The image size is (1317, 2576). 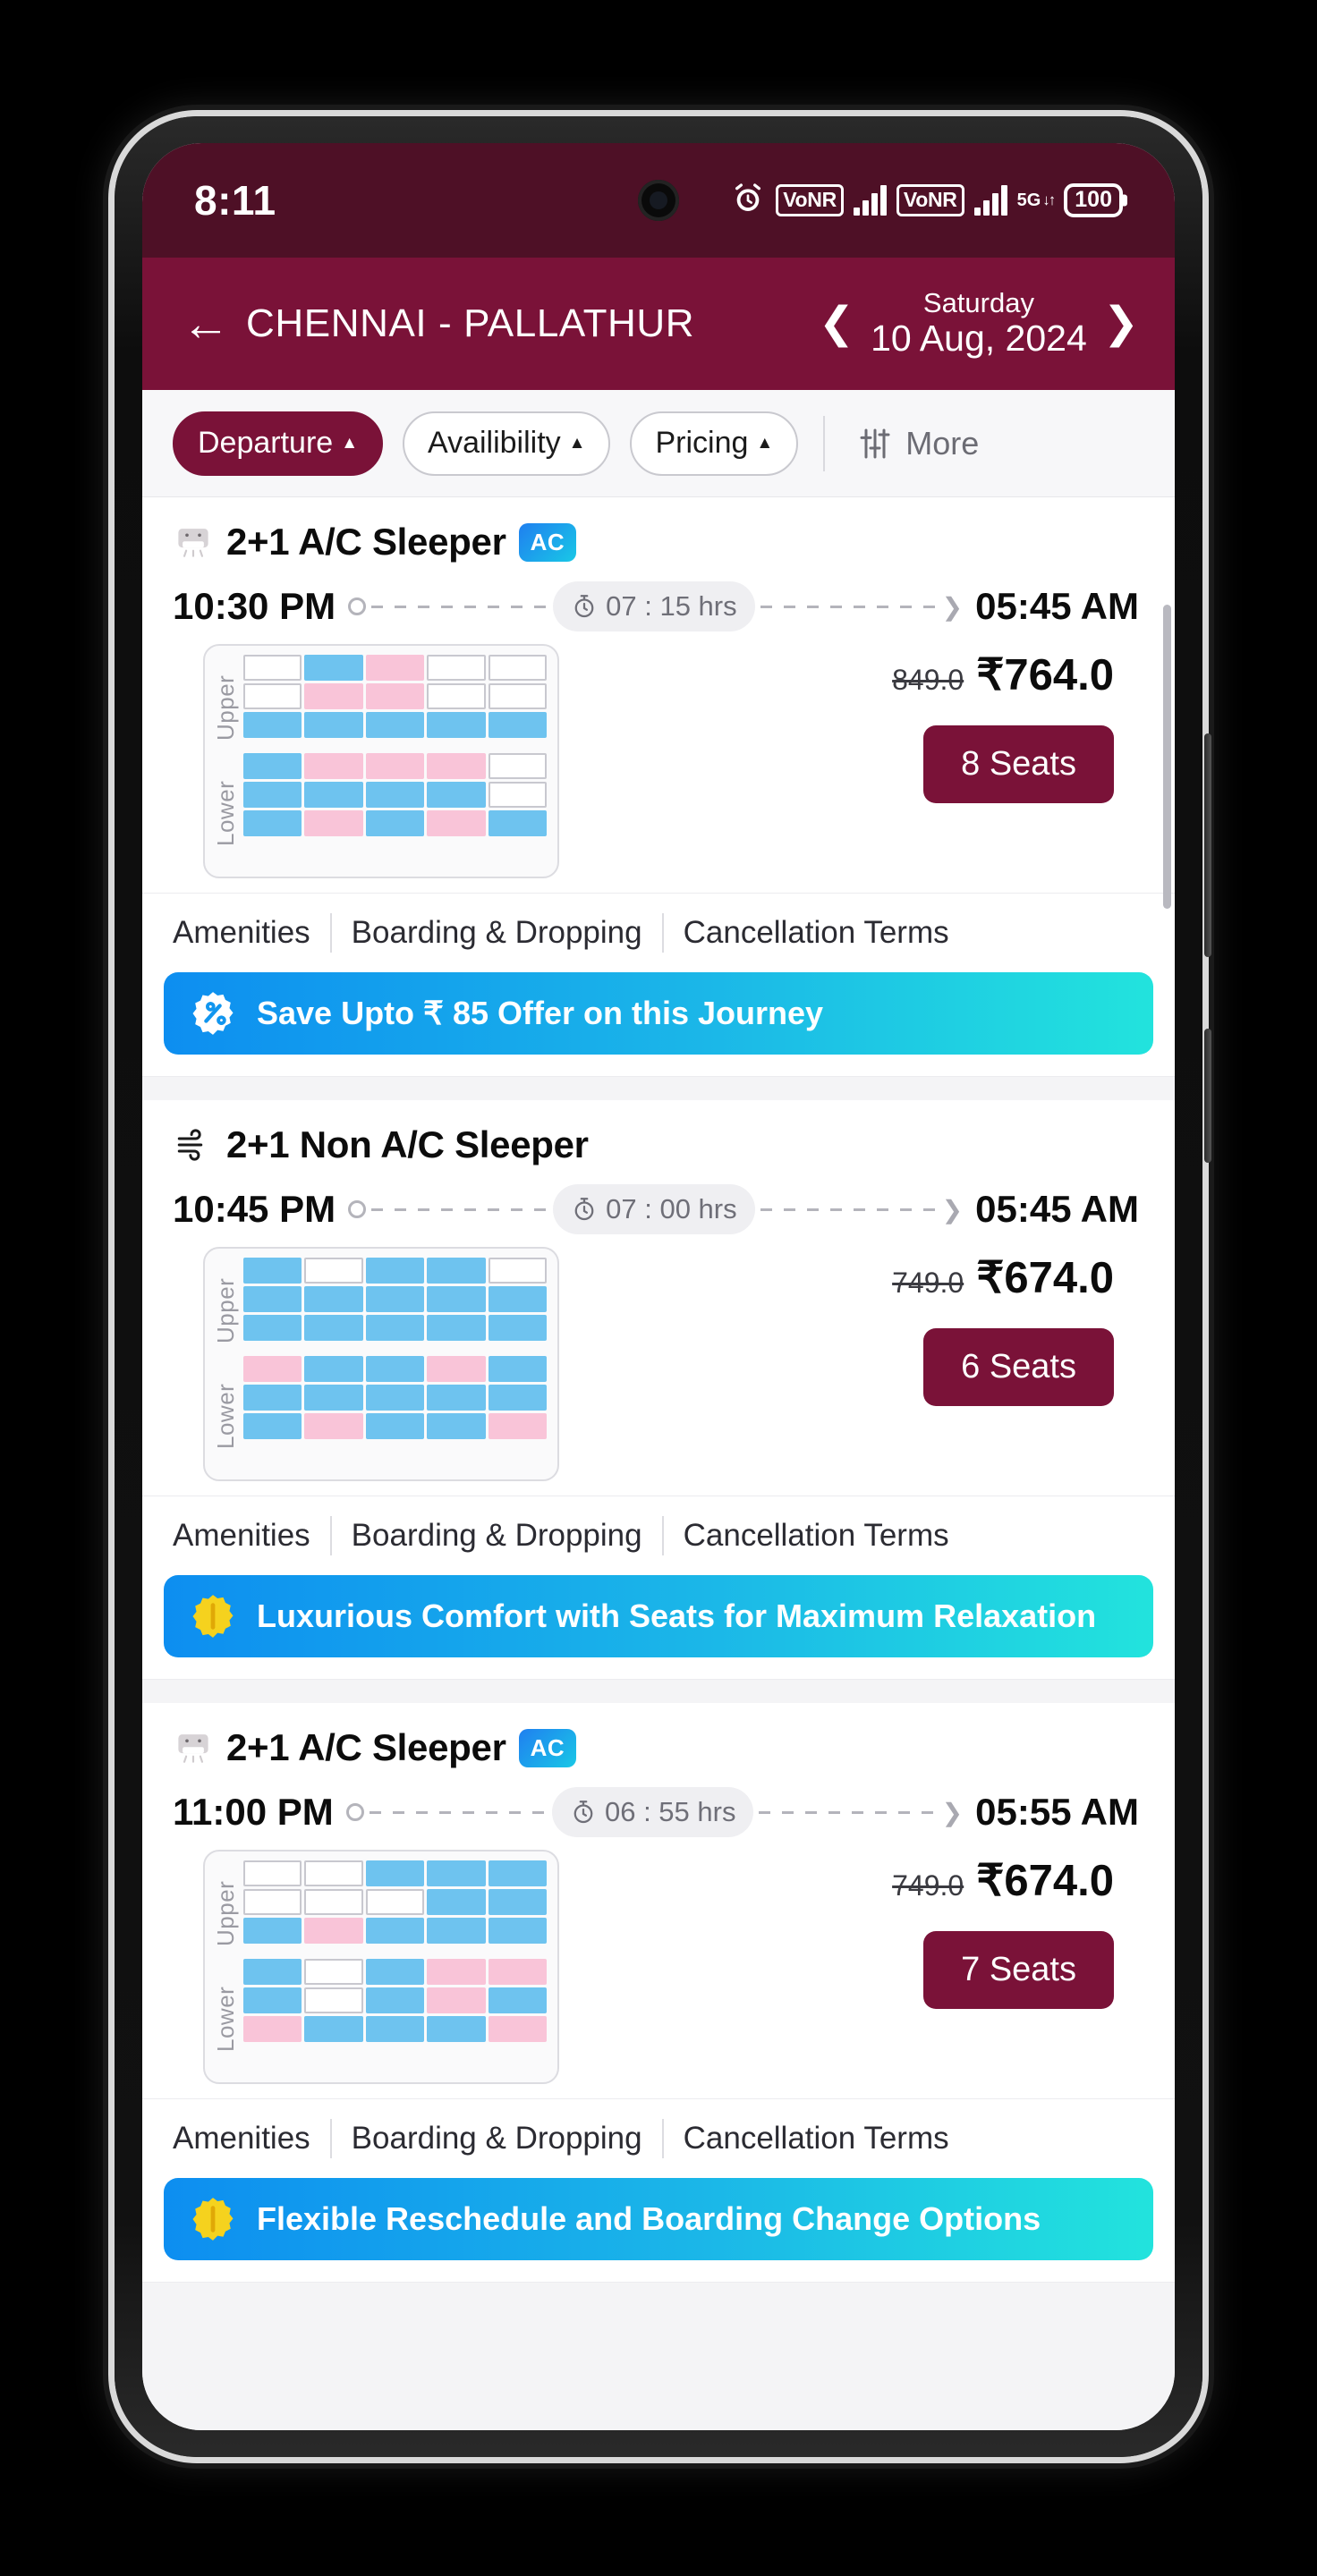 I want to click on volume-button, so click(x=1208, y=845).